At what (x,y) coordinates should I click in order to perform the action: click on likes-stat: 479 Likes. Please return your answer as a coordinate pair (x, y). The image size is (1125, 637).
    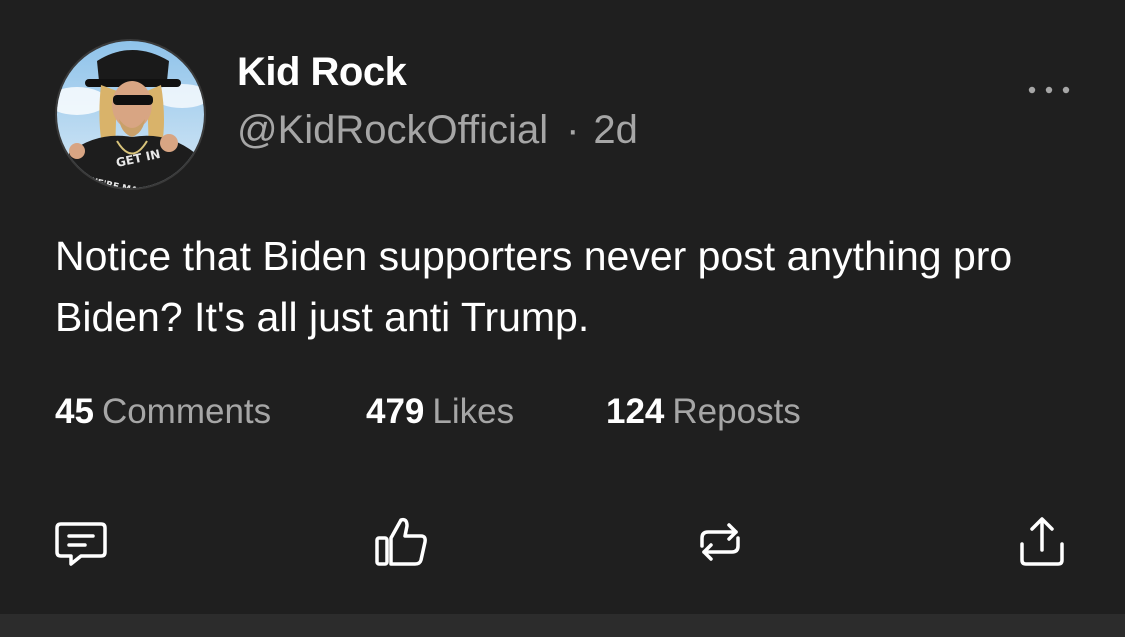
    Looking at the image, I should click on (440, 412).